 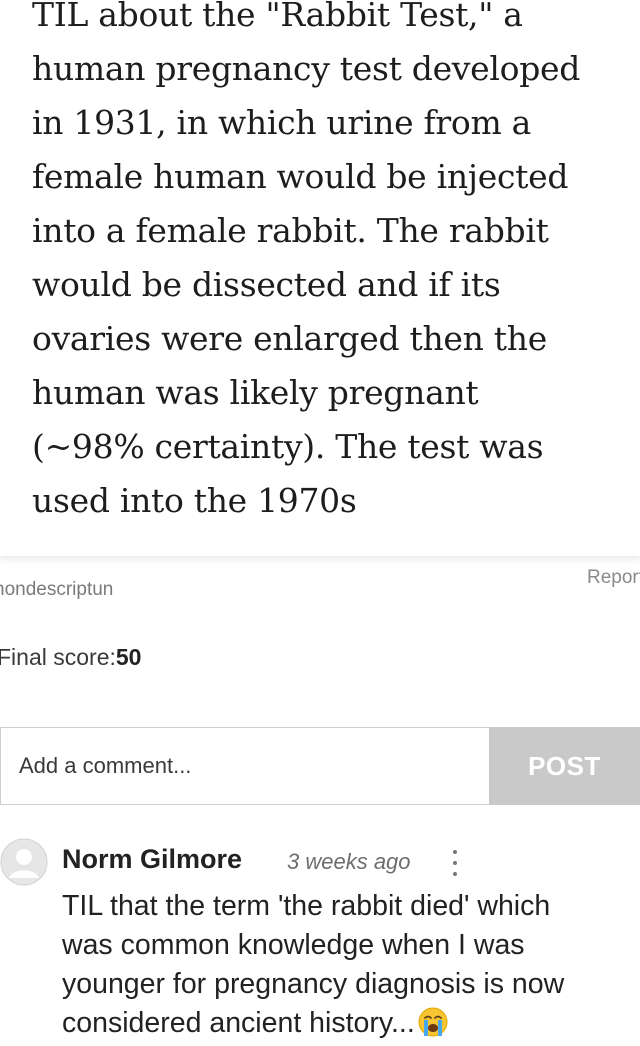 What do you see at coordinates (277, 17) in the screenshot?
I see `post-text-line: TIL about the "Rabbit Test," a` at bounding box center [277, 17].